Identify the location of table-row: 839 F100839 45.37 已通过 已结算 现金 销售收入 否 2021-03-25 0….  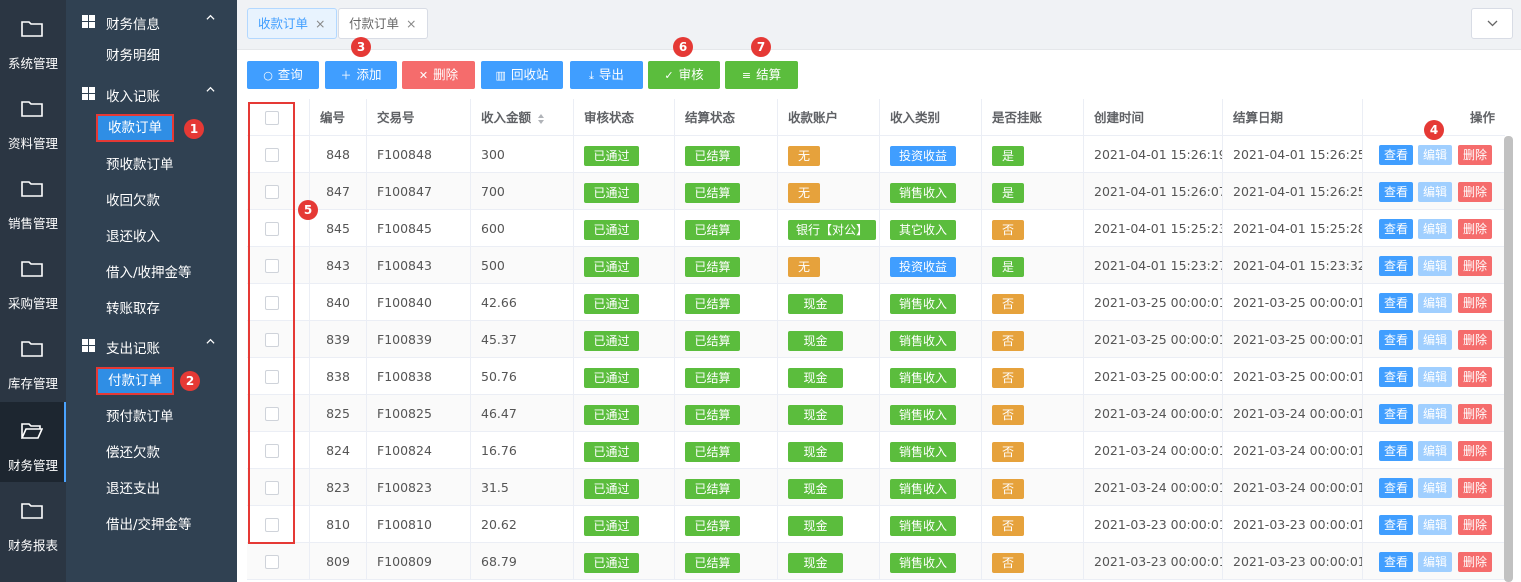
(876, 339).